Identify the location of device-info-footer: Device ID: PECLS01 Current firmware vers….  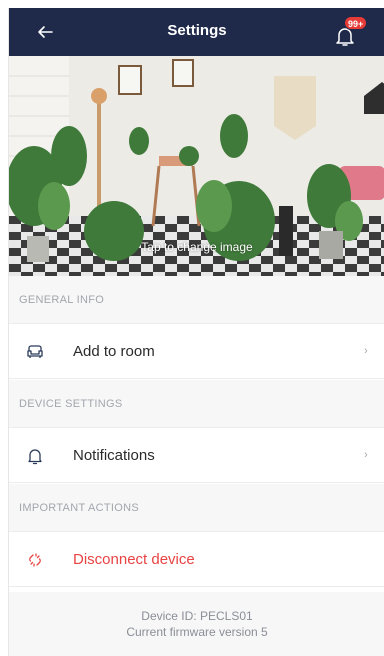
(196, 624).